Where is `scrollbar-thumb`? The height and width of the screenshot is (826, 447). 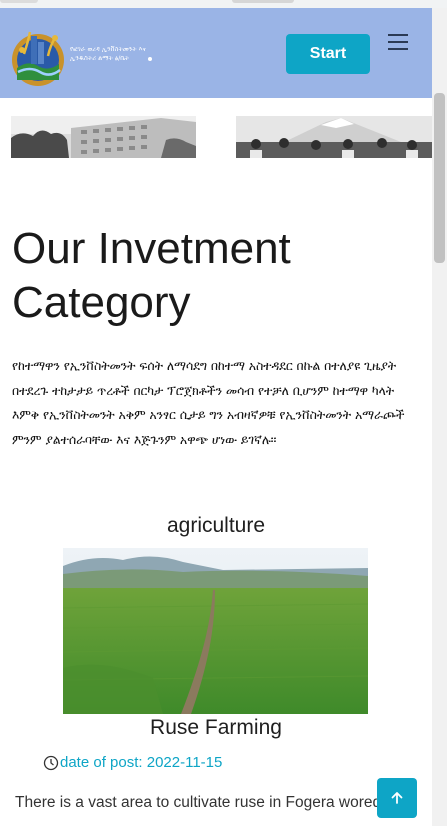
scrollbar-thumb is located at coordinates (439, 178).